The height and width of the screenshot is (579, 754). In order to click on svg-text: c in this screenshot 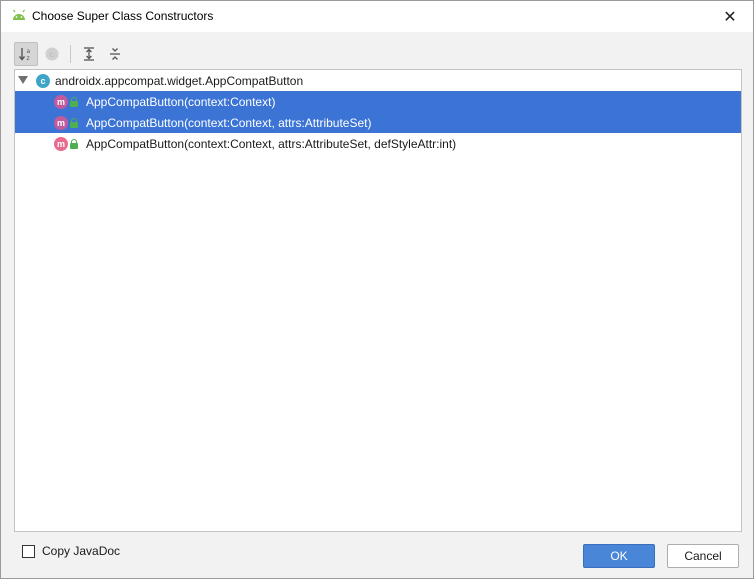, I will do `click(51, 54)`.